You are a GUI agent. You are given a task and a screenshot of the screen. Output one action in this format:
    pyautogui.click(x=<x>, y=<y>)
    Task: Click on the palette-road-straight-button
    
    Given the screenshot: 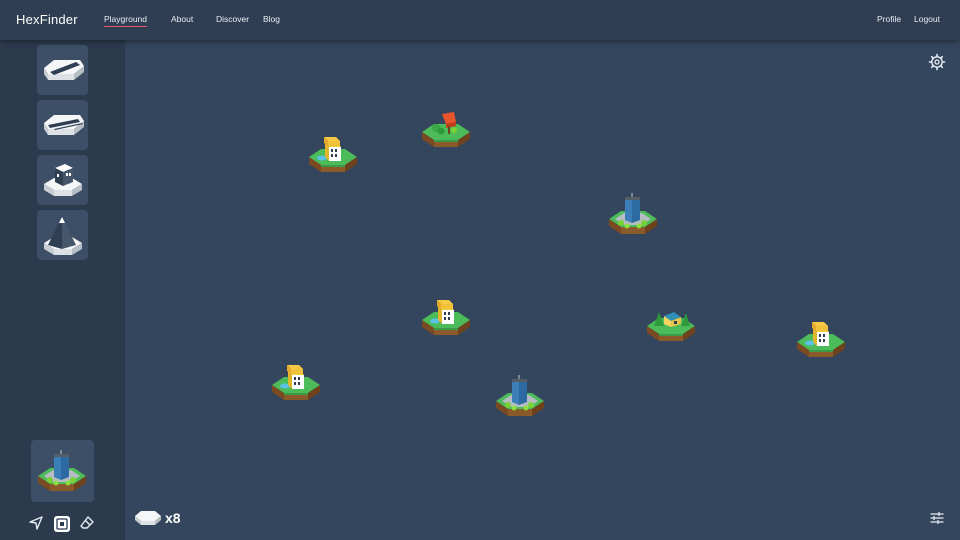 What is the action you would take?
    pyautogui.click(x=62, y=70)
    